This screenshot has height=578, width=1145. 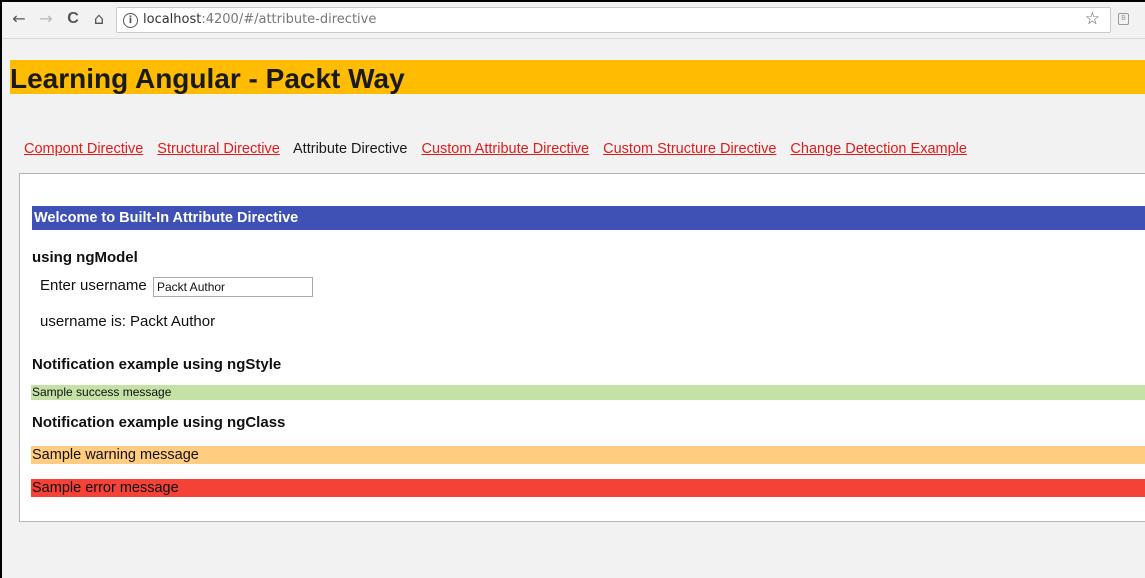 What do you see at coordinates (172, 19) in the screenshot?
I see `url-host: localhost` at bounding box center [172, 19].